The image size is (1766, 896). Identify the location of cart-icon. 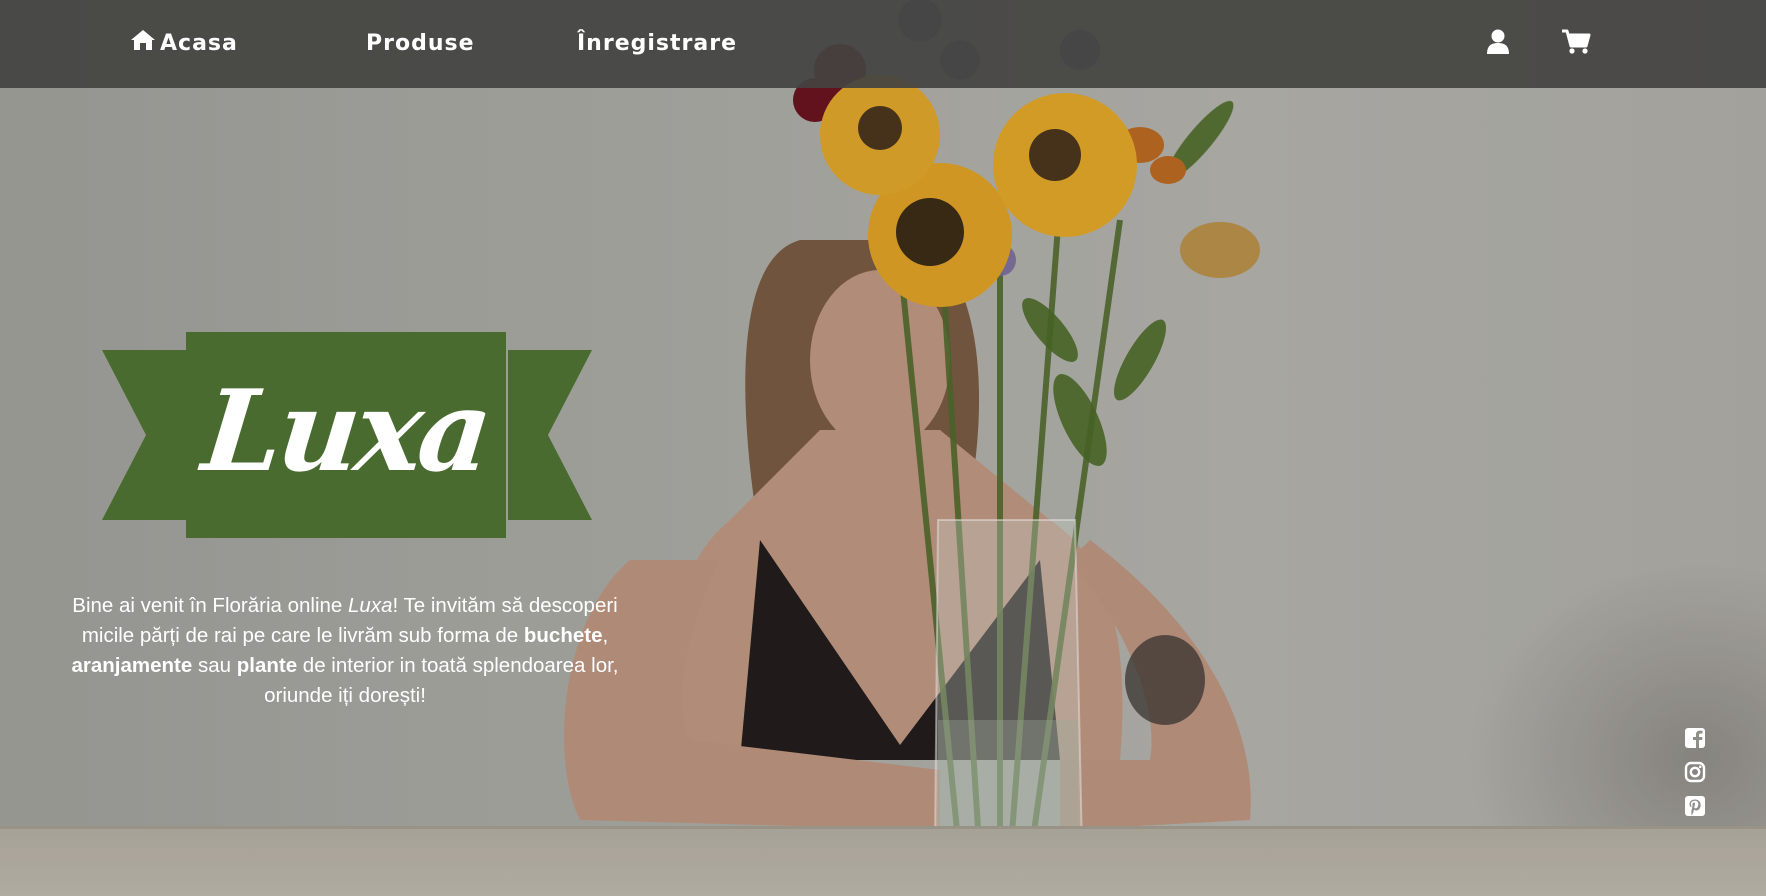
(1576, 44).